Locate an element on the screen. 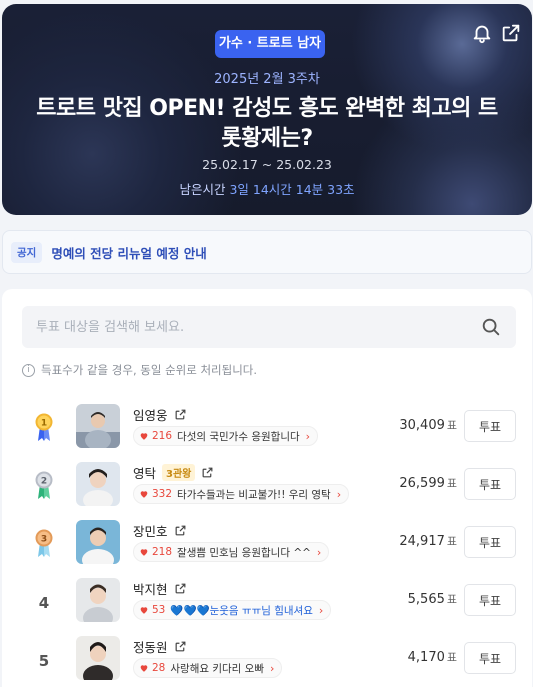 The height and width of the screenshot is (687, 533). vote-number: 5,565 is located at coordinates (426, 599).